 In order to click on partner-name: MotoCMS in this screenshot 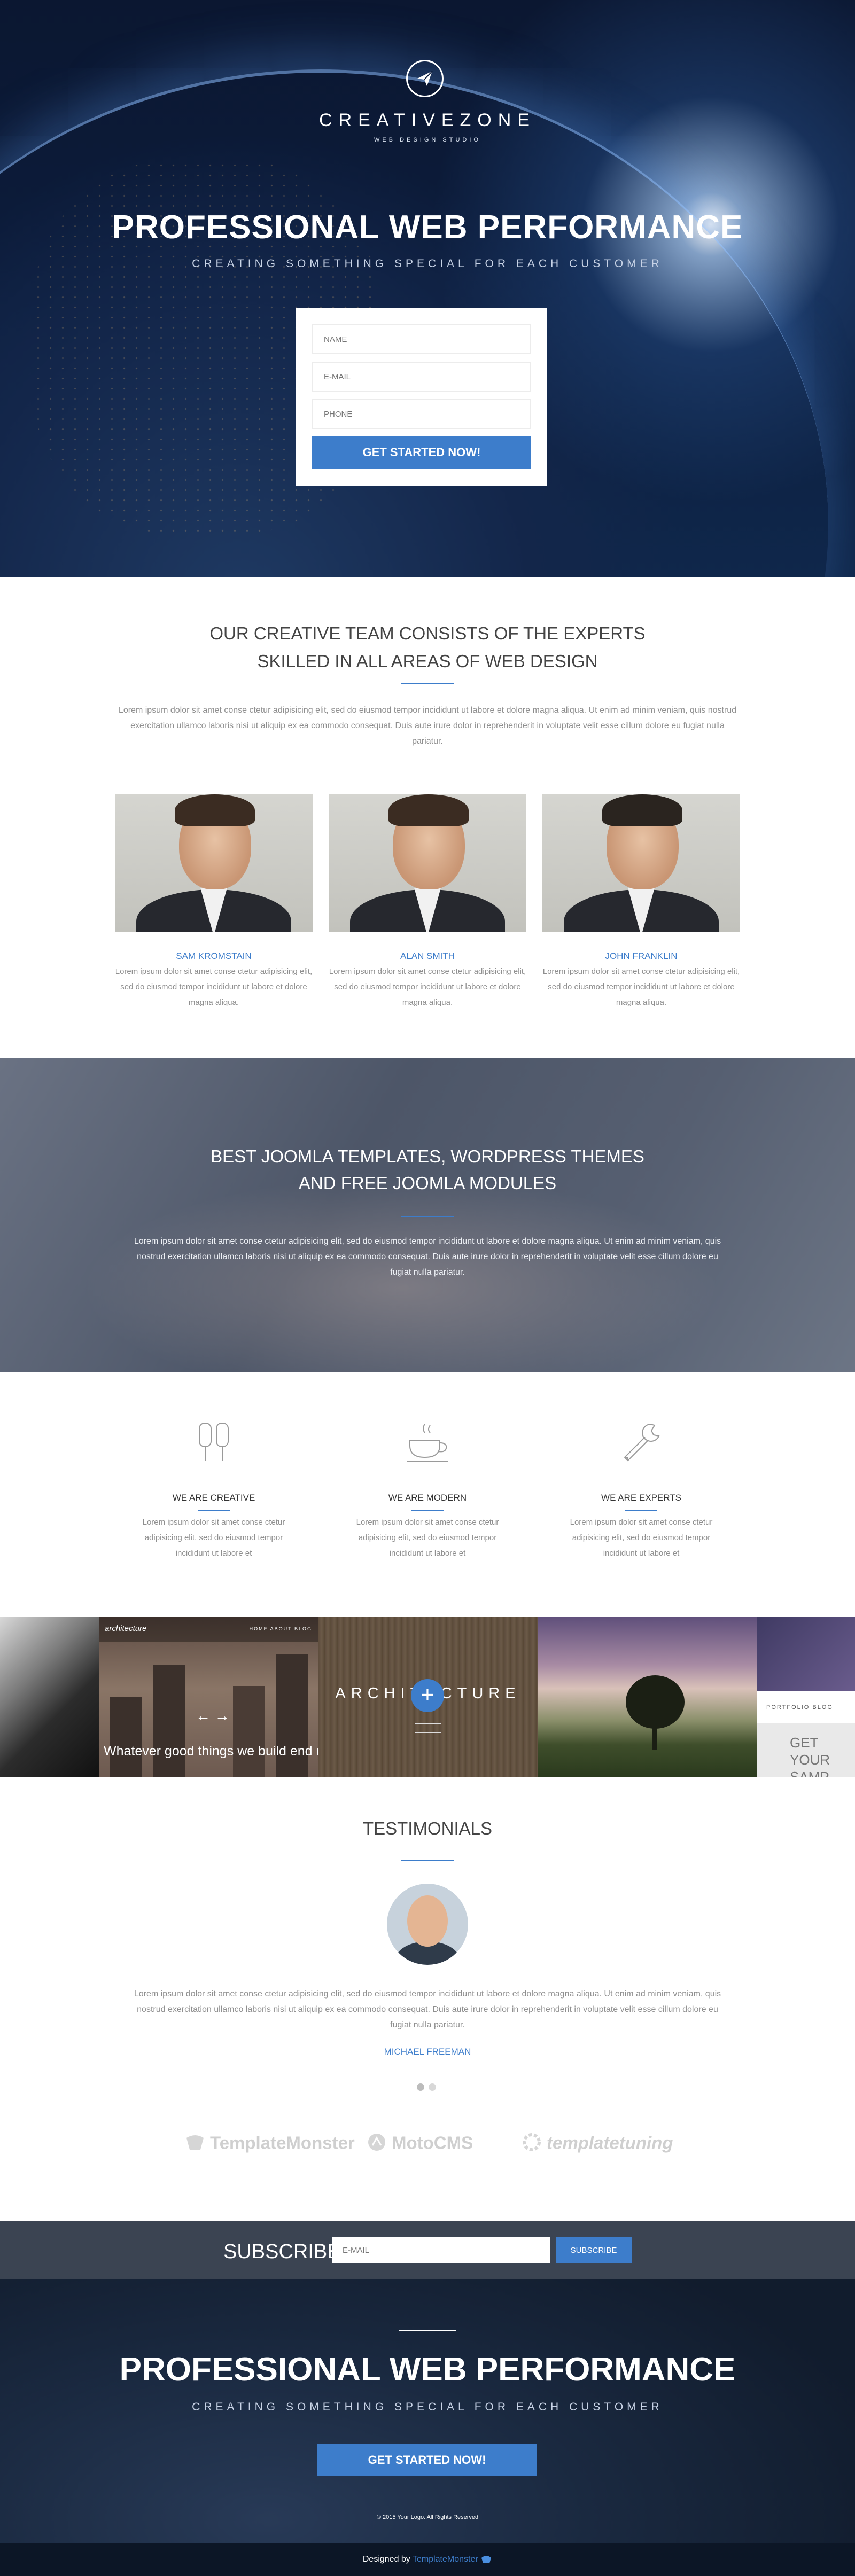, I will do `click(432, 2143)`.